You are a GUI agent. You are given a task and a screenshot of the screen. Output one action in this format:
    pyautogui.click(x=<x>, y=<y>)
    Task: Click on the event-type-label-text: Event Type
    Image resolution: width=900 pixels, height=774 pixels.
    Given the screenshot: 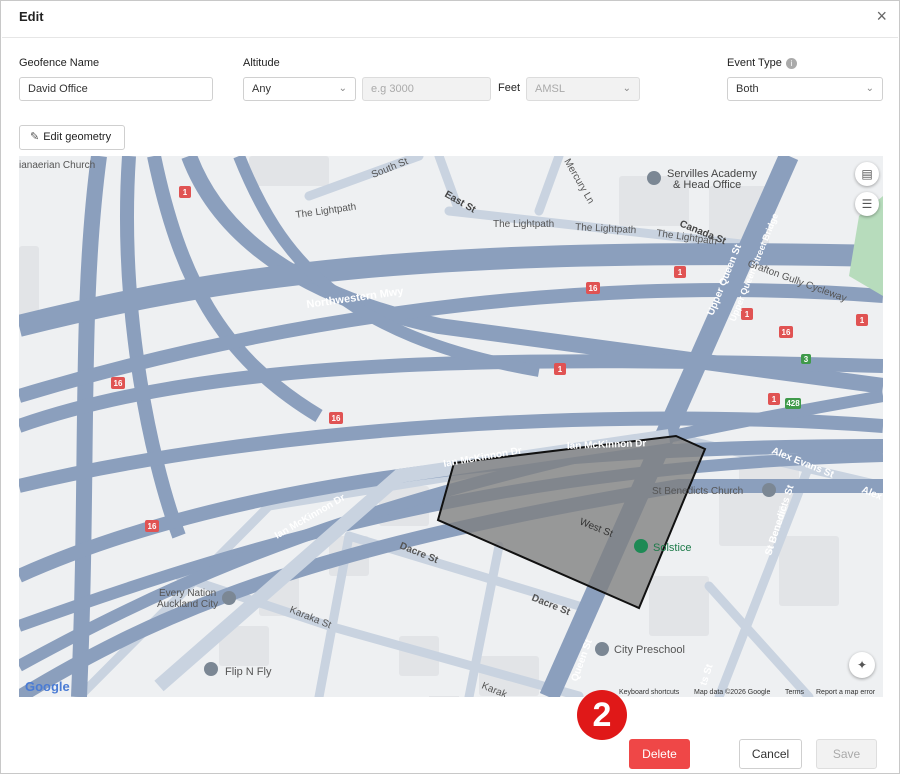 What is the action you would take?
    pyautogui.click(x=754, y=63)
    